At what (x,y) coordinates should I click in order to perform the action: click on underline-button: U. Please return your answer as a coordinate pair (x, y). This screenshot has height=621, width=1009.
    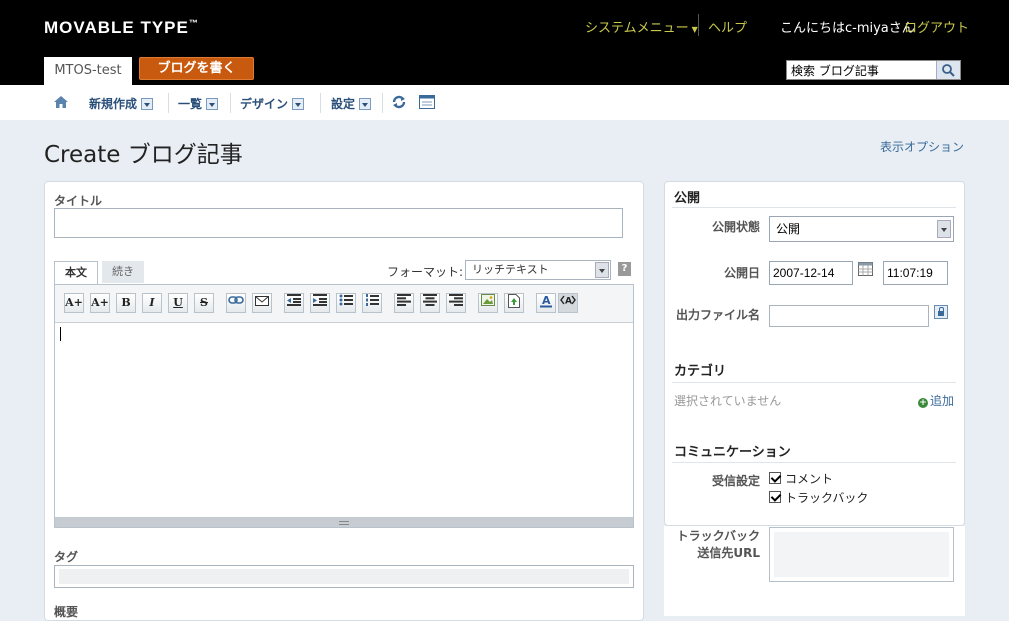
    Looking at the image, I should click on (178, 303).